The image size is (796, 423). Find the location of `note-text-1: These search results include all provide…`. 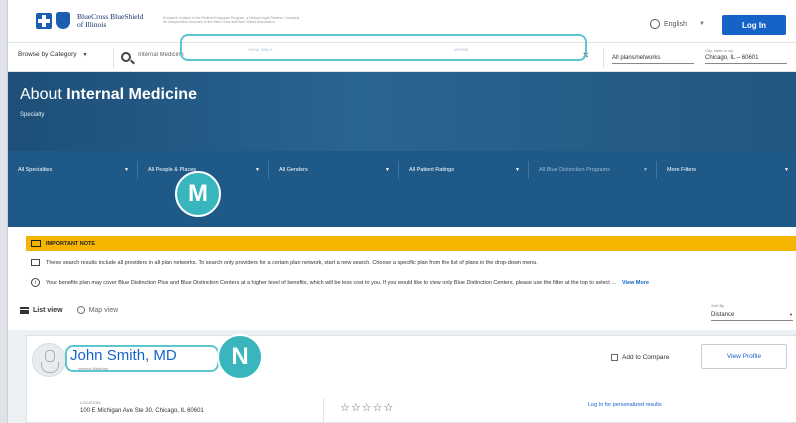

note-text-1: These search results include all provide… is located at coordinates (292, 262).